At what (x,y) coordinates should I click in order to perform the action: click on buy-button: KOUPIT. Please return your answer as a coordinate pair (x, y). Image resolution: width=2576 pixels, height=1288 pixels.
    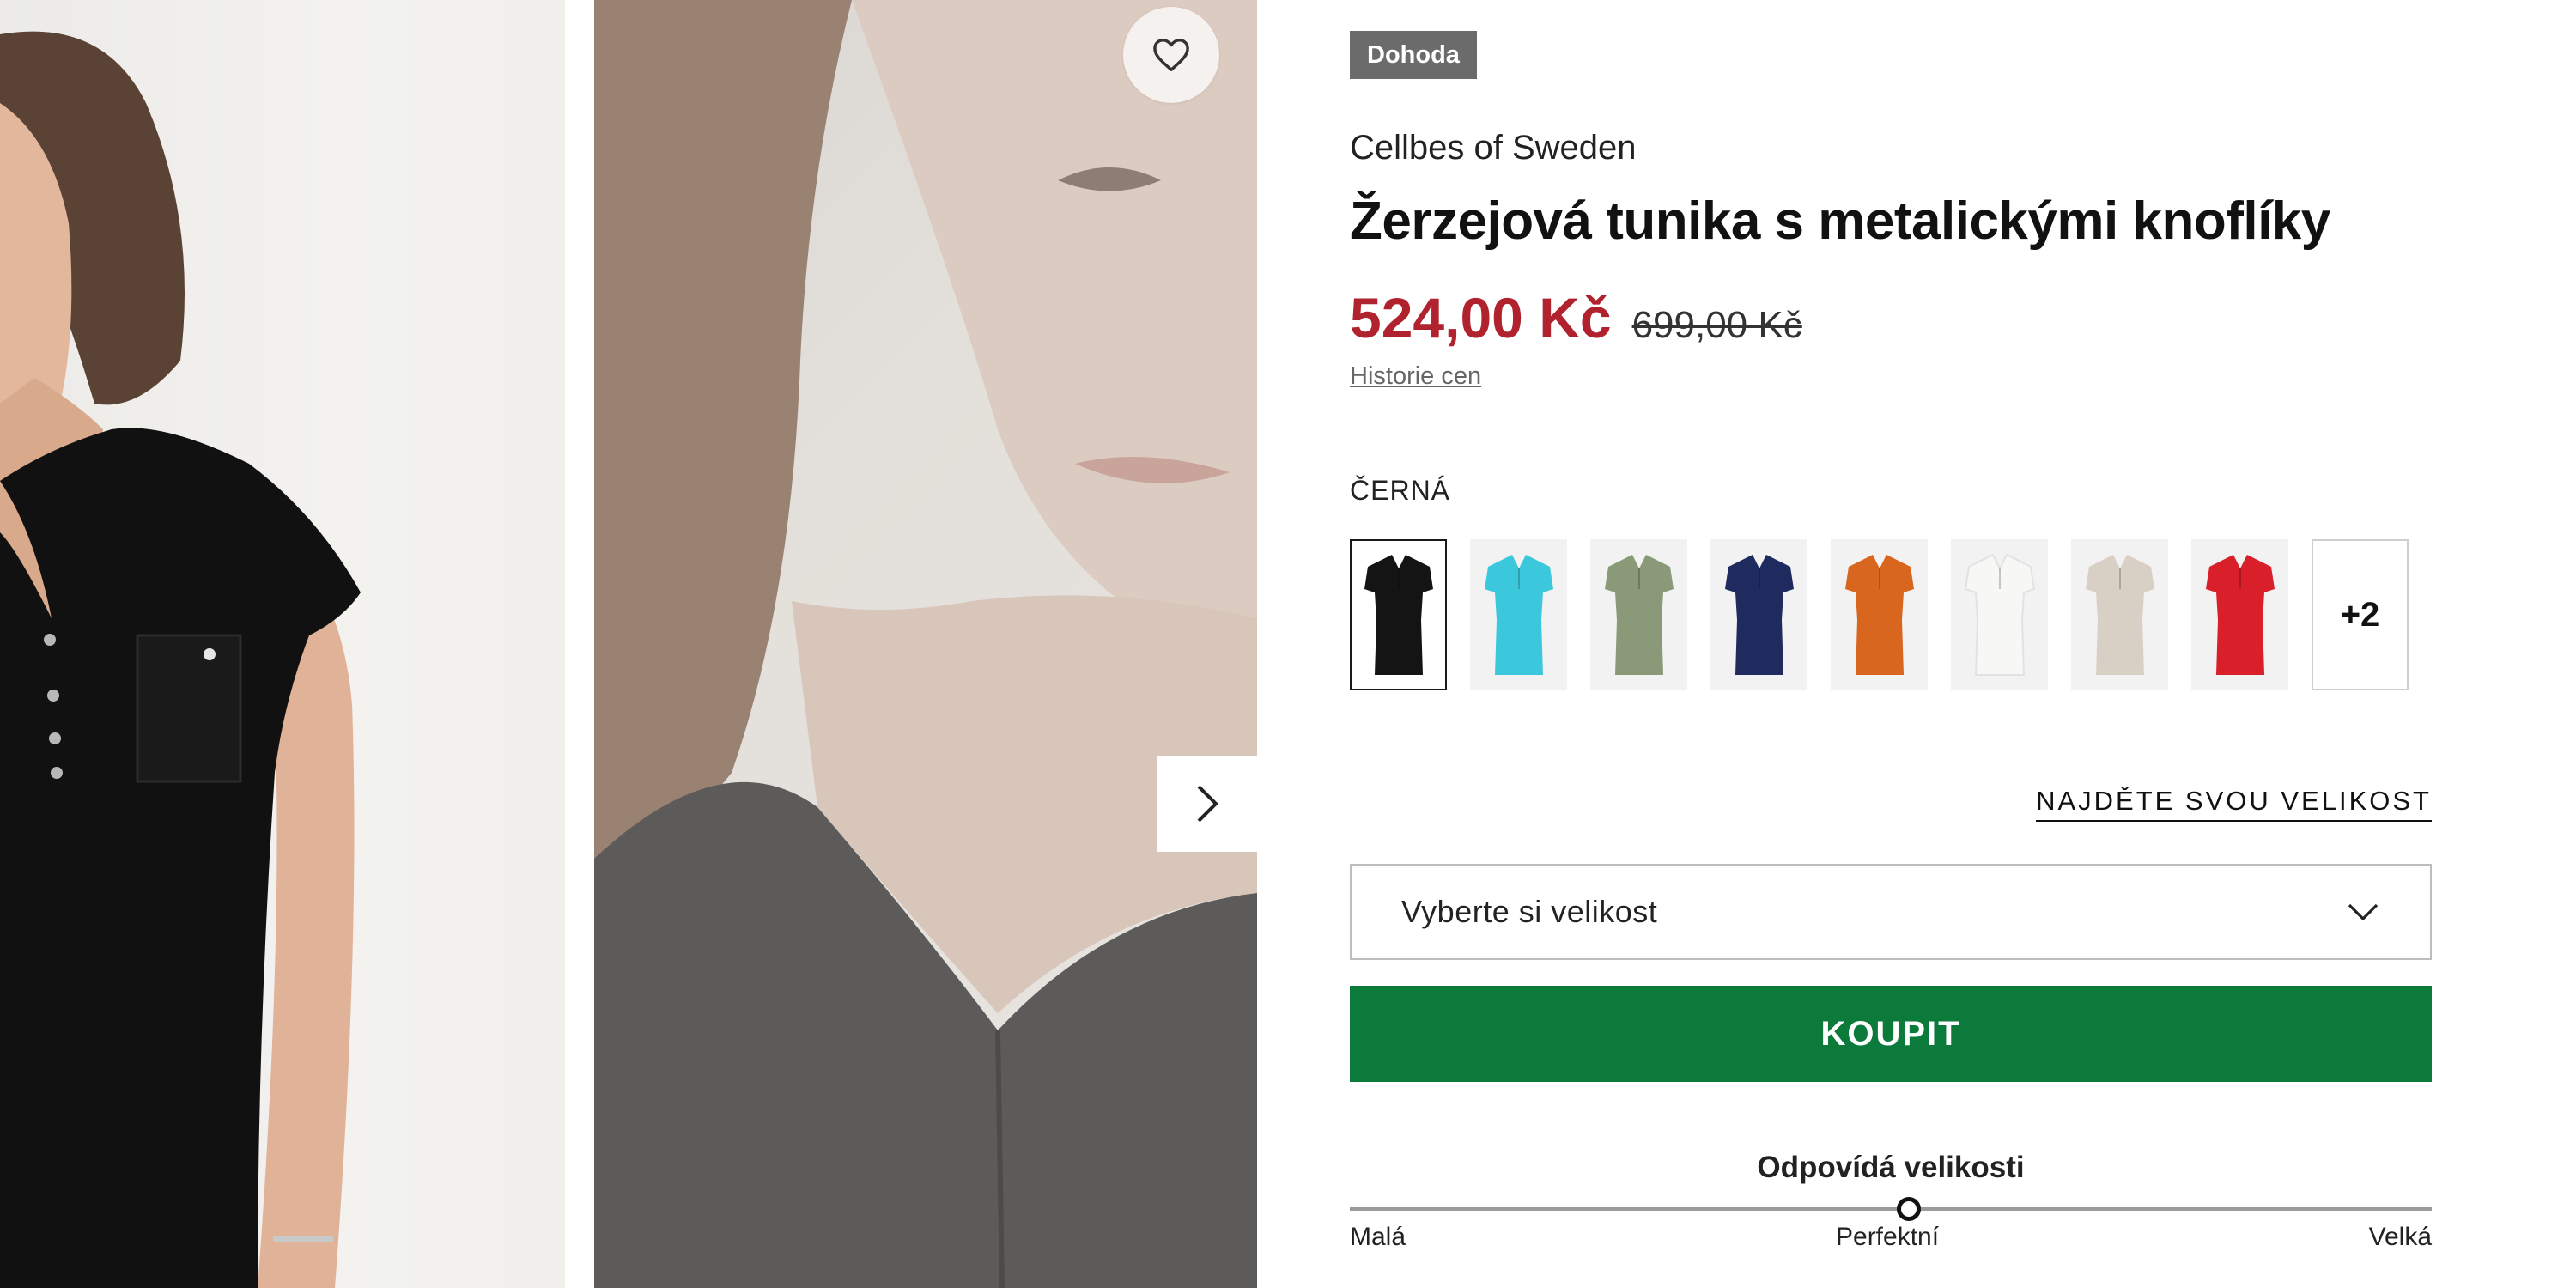
    Looking at the image, I should click on (1891, 1034).